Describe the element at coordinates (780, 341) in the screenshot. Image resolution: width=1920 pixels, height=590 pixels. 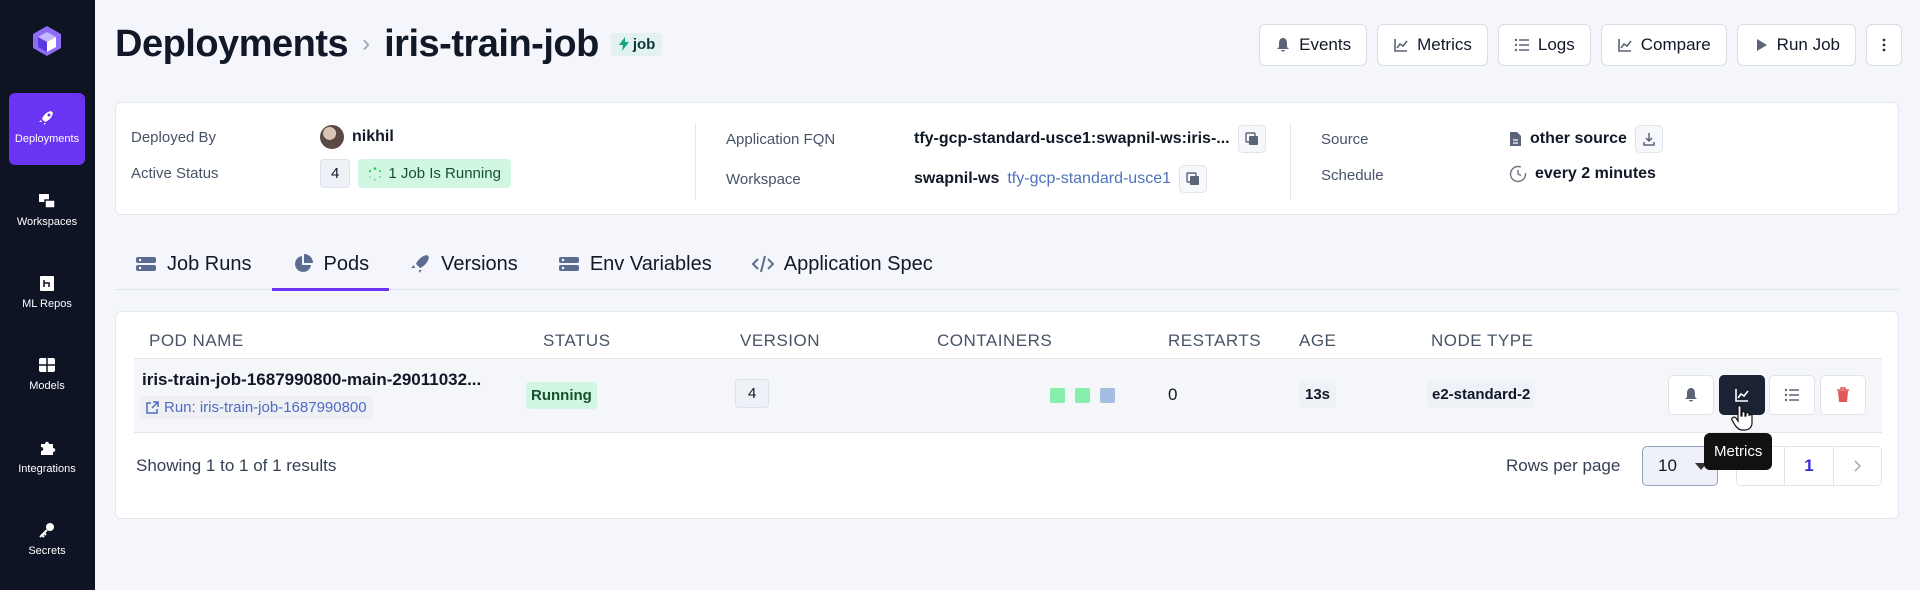
I see `column-header-version: VERSION` at that location.